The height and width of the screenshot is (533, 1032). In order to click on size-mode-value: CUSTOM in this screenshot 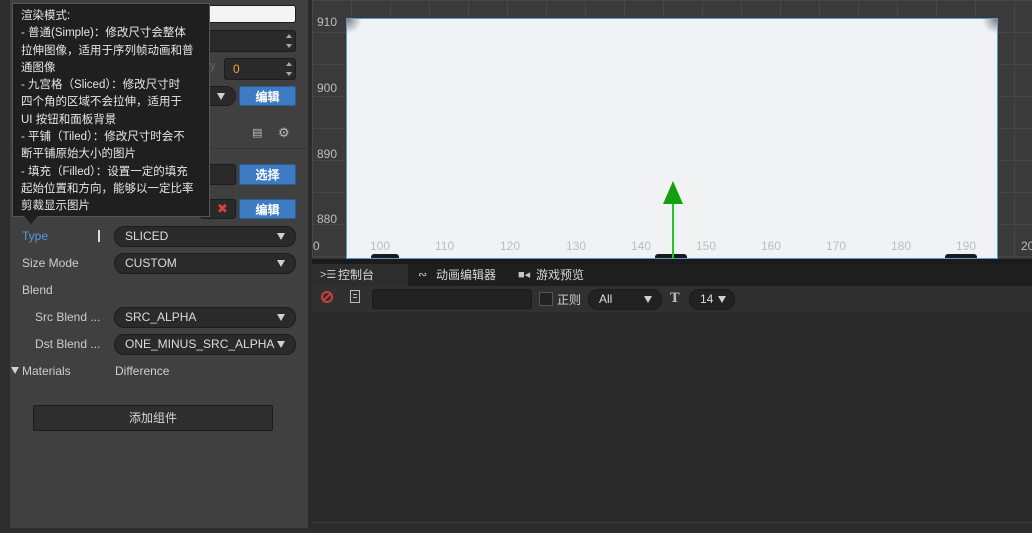, I will do `click(151, 263)`.